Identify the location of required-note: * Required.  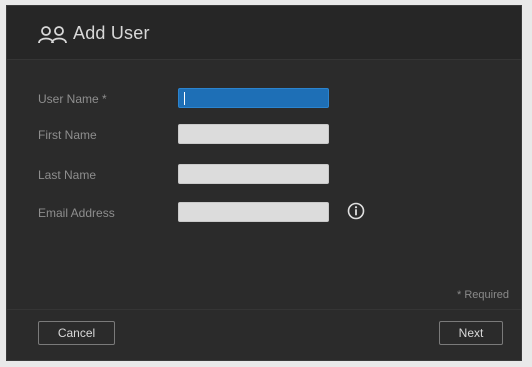
(483, 295).